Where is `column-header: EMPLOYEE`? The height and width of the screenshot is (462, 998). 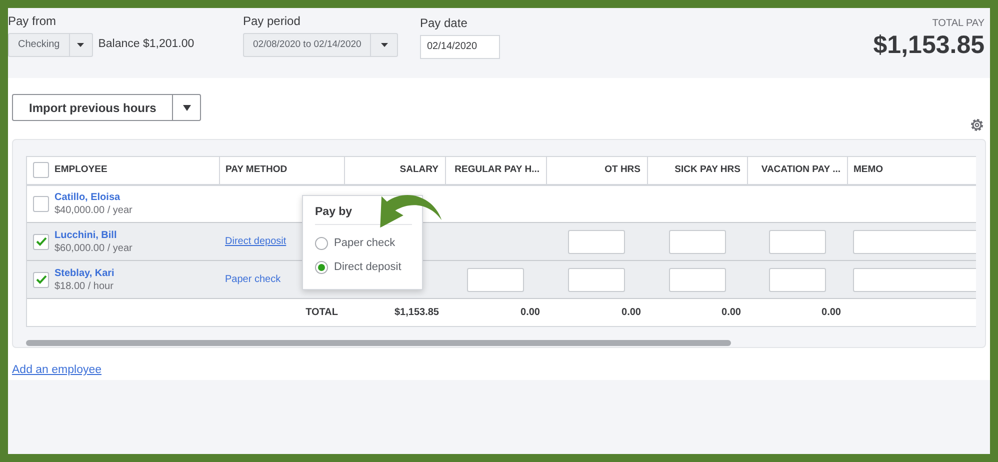
column-header: EMPLOYEE is located at coordinates (81, 170).